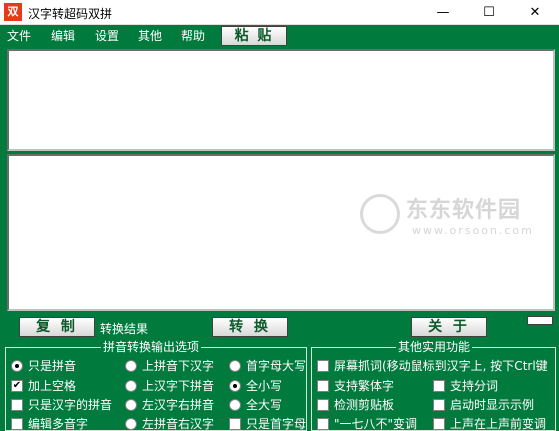  I want to click on watermark: 东东软件园 www.orsoon.com, so click(455, 225).